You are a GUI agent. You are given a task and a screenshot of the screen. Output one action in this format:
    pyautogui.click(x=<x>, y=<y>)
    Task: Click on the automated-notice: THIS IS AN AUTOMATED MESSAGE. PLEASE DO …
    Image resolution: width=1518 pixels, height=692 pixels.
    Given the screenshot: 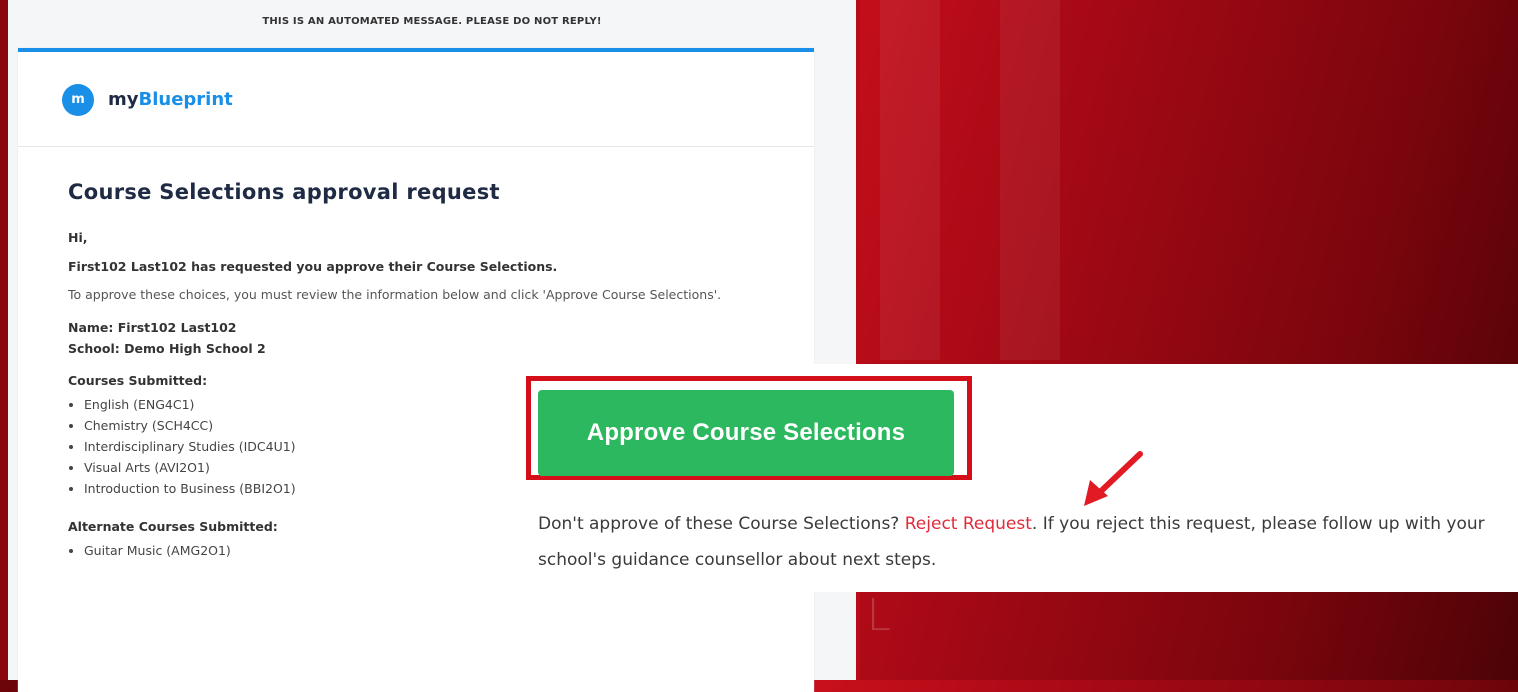 What is the action you would take?
    pyautogui.click(x=432, y=21)
    